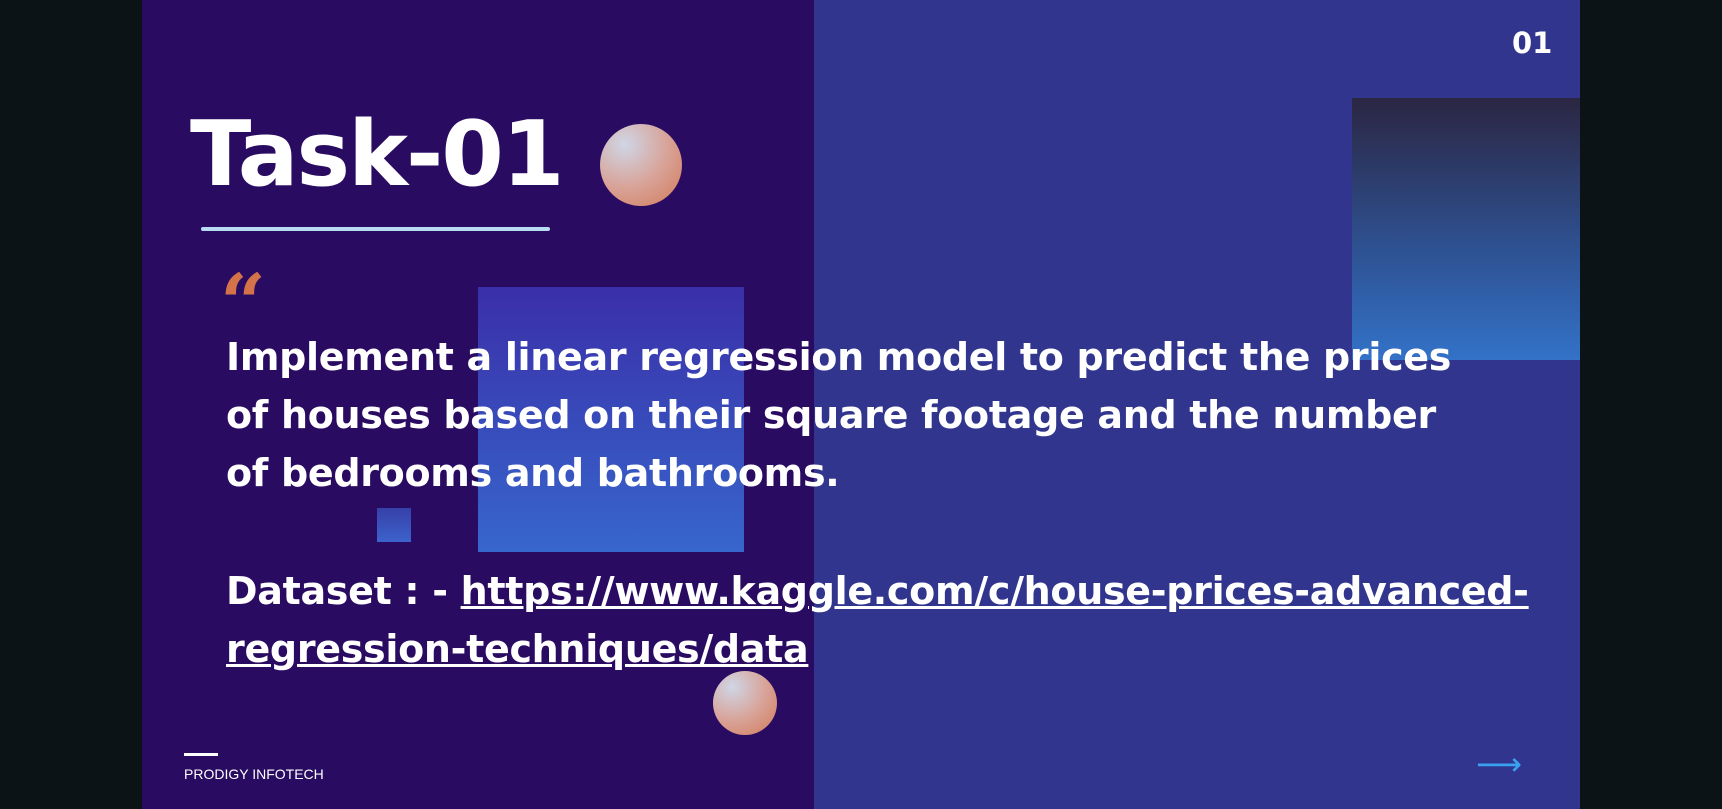  I want to click on arrow-right-icon: ⟶, so click(1499, 764).